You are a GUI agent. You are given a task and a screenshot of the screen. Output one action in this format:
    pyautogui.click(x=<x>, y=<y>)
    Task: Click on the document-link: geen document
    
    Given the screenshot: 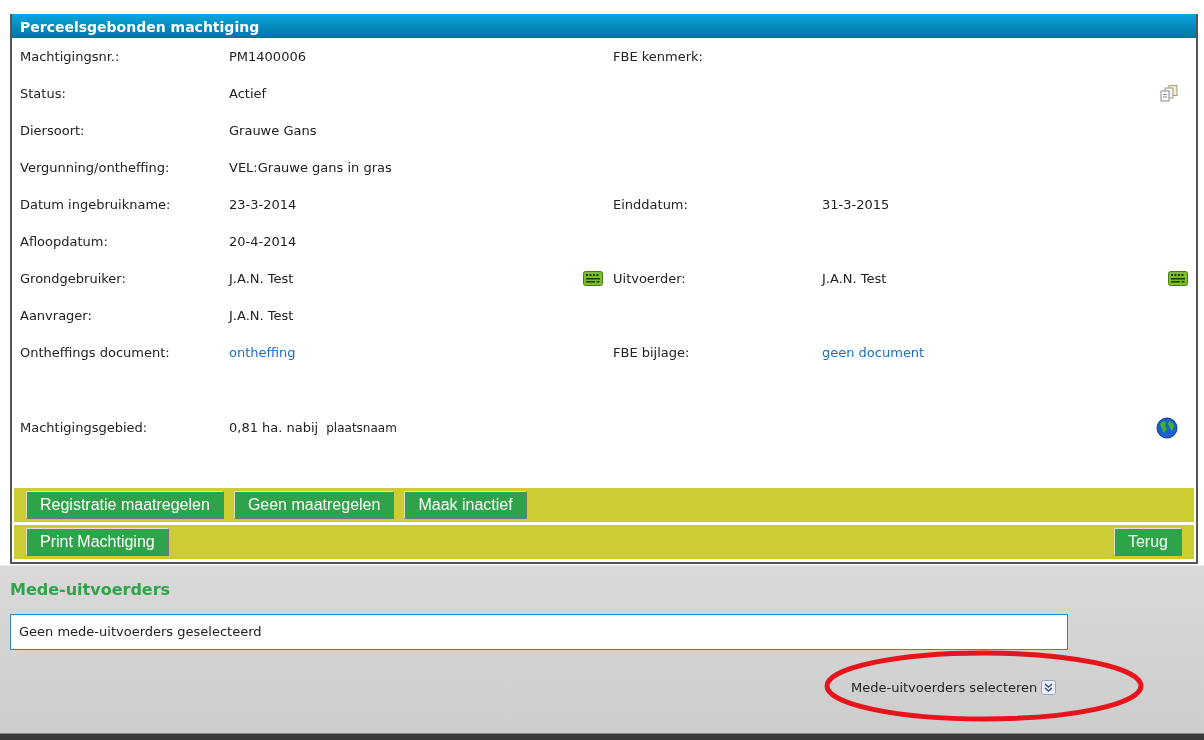 What is the action you would take?
    pyautogui.click(x=873, y=352)
    